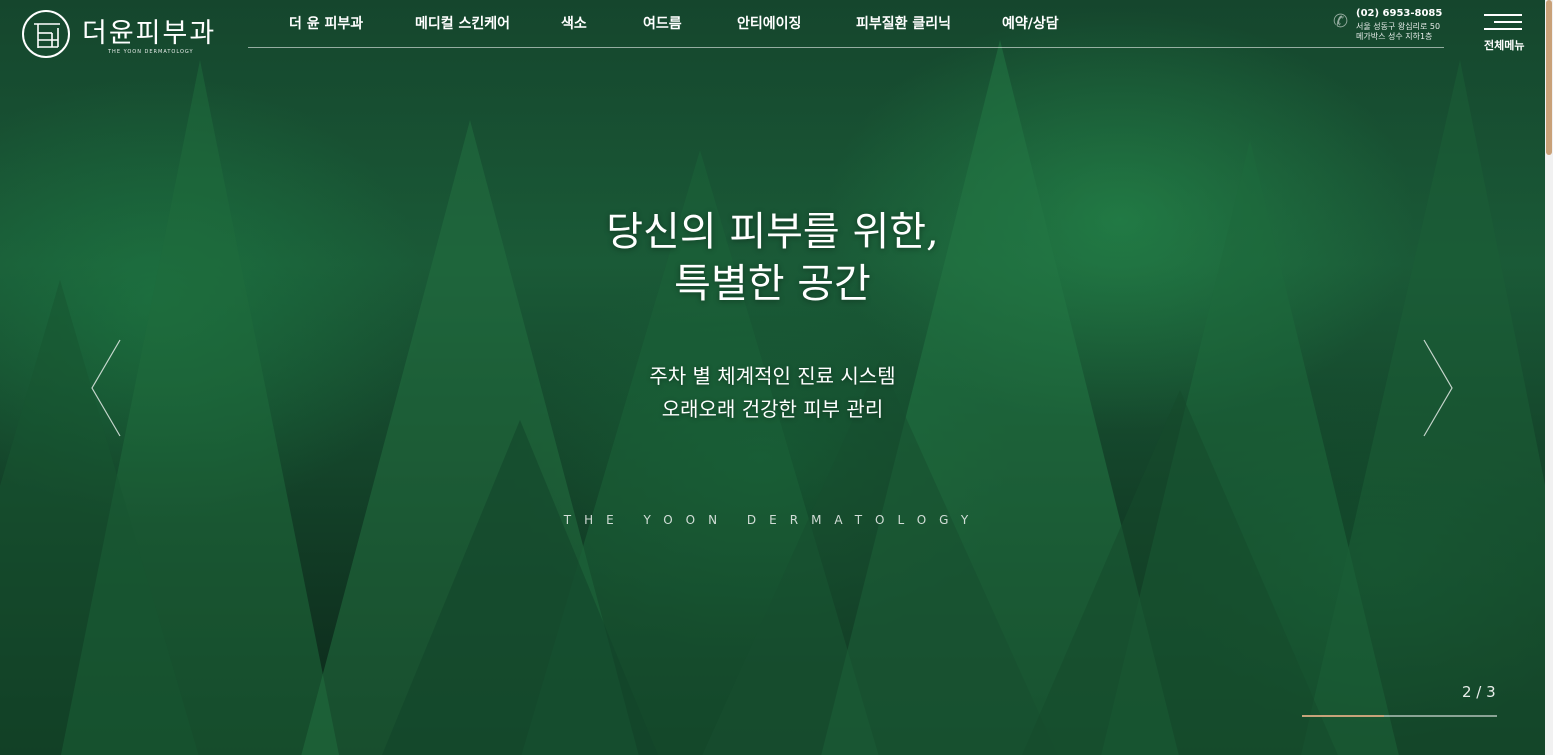 The image size is (1553, 755). Describe the element at coordinates (46, 34) in the screenshot. I see `logo-emblem-icon` at that location.